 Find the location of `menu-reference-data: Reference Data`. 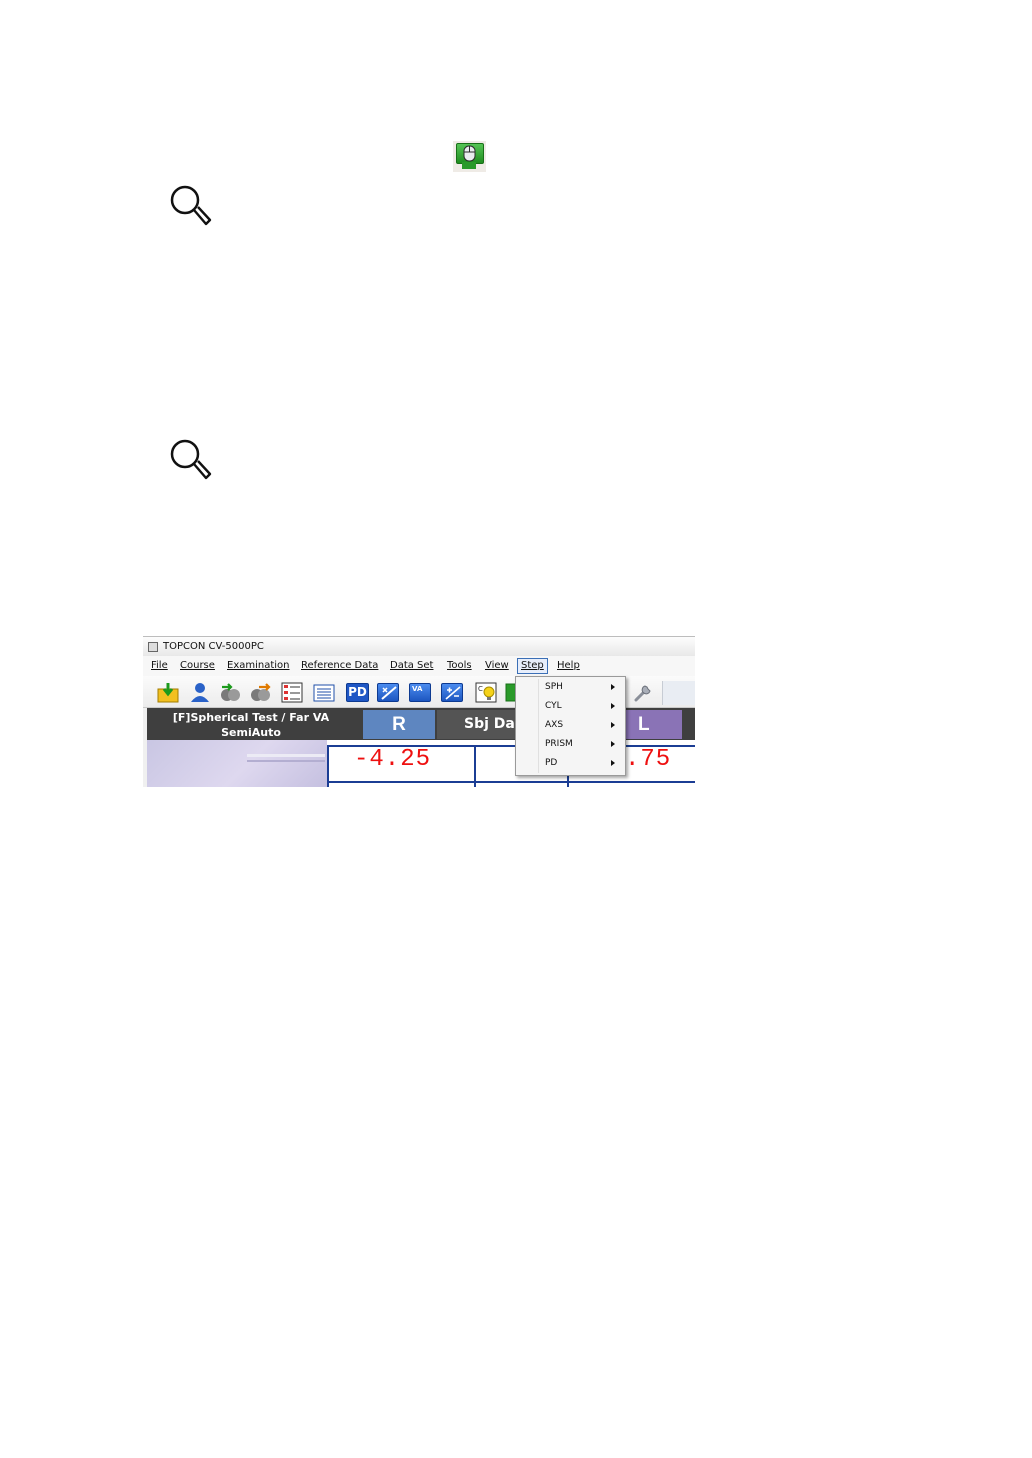

menu-reference-data: Reference Data is located at coordinates (339, 666).